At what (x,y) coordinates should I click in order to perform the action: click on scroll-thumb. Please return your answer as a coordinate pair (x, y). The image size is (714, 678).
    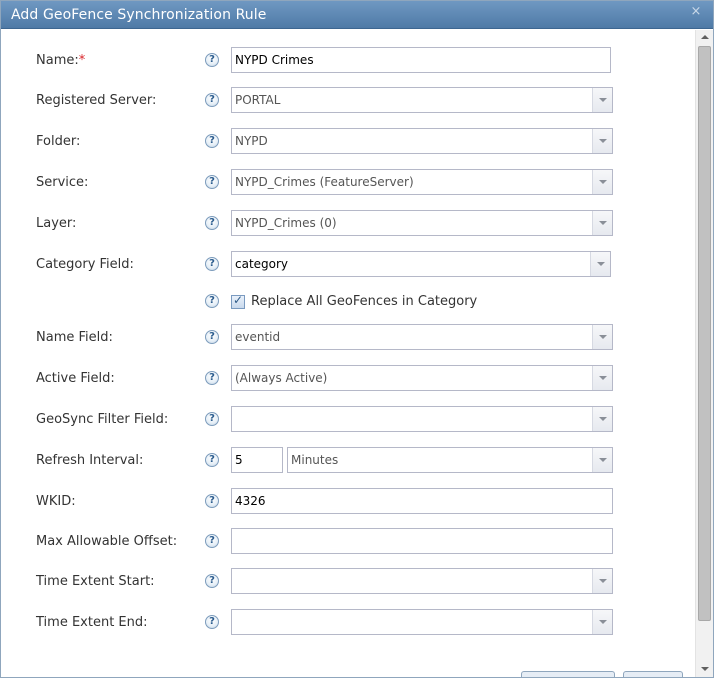
    Looking at the image, I should click on (704, 333).